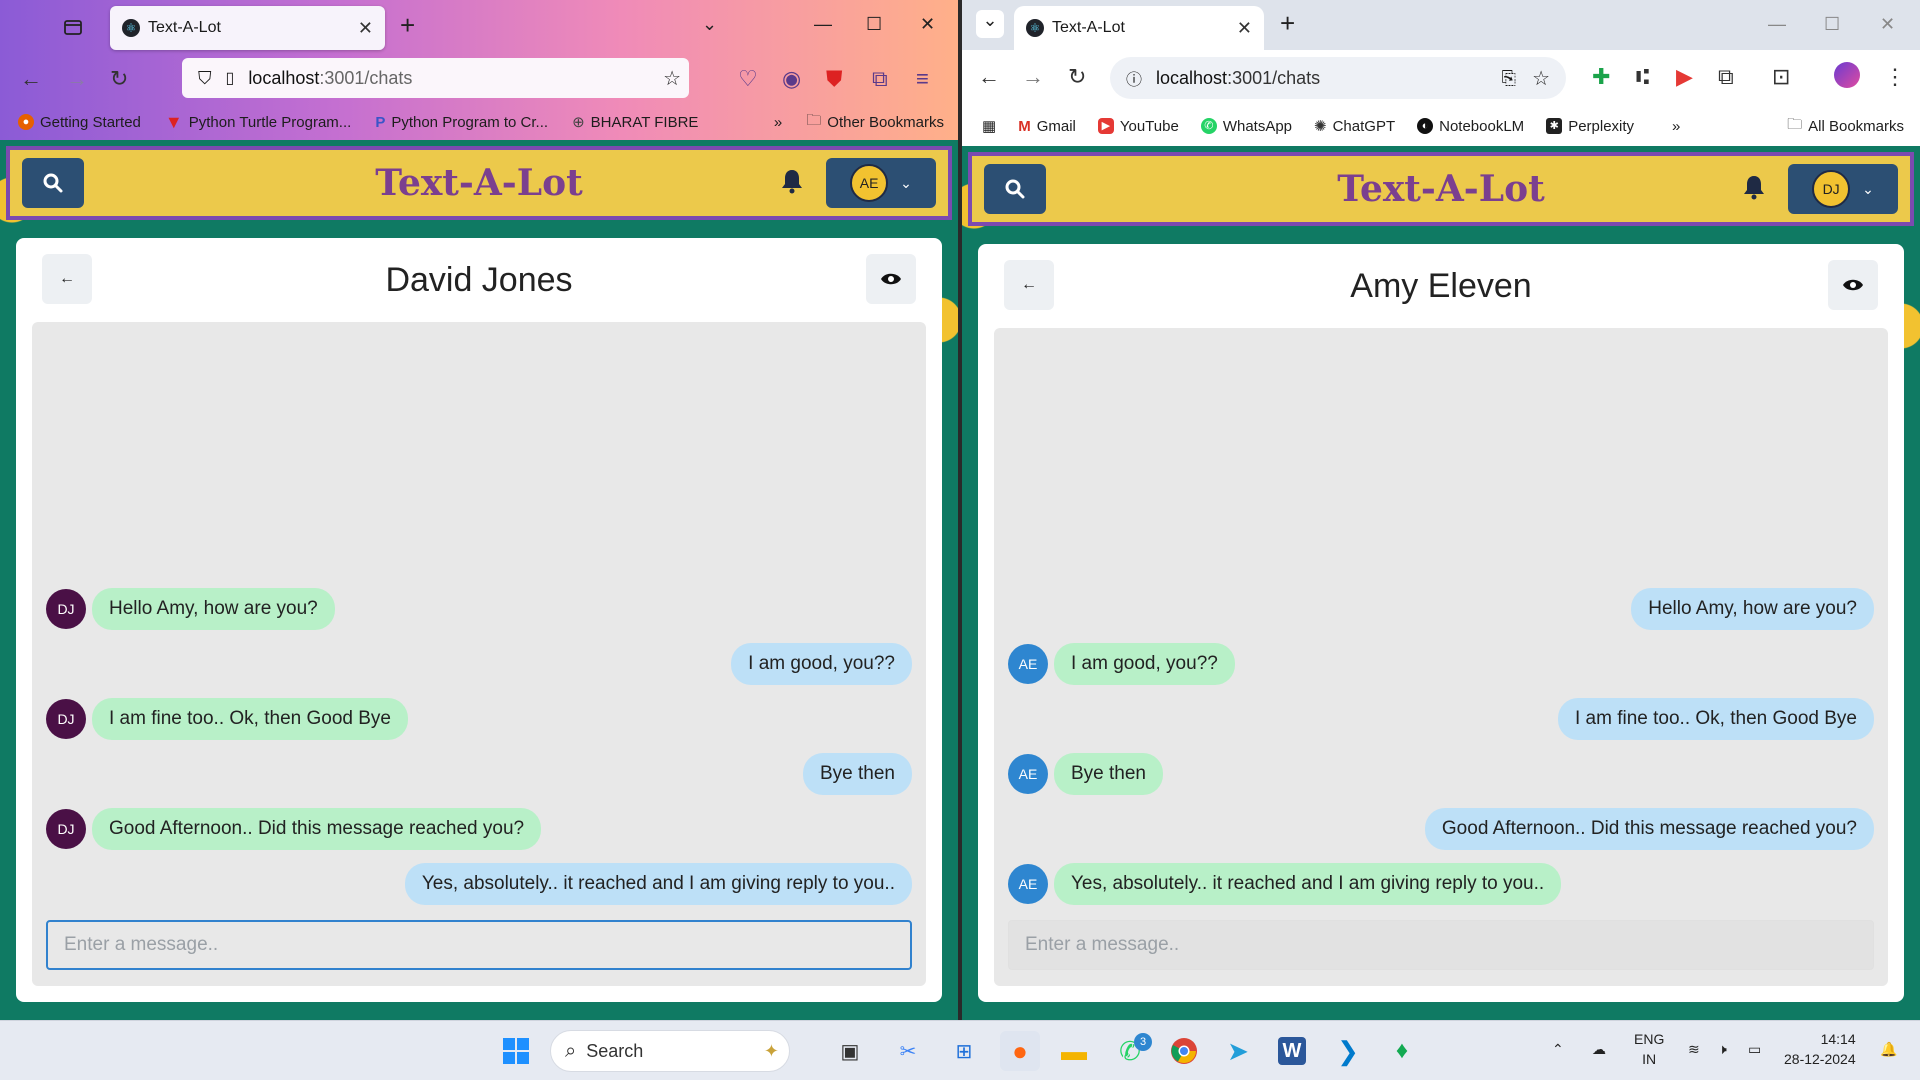 The image size is (1920, 1080). Describe the element at coordinates (479, 718) in the screenshot. I see `message-incoming: DJ I am fine too.. Ok, then Good Bye` at that location.